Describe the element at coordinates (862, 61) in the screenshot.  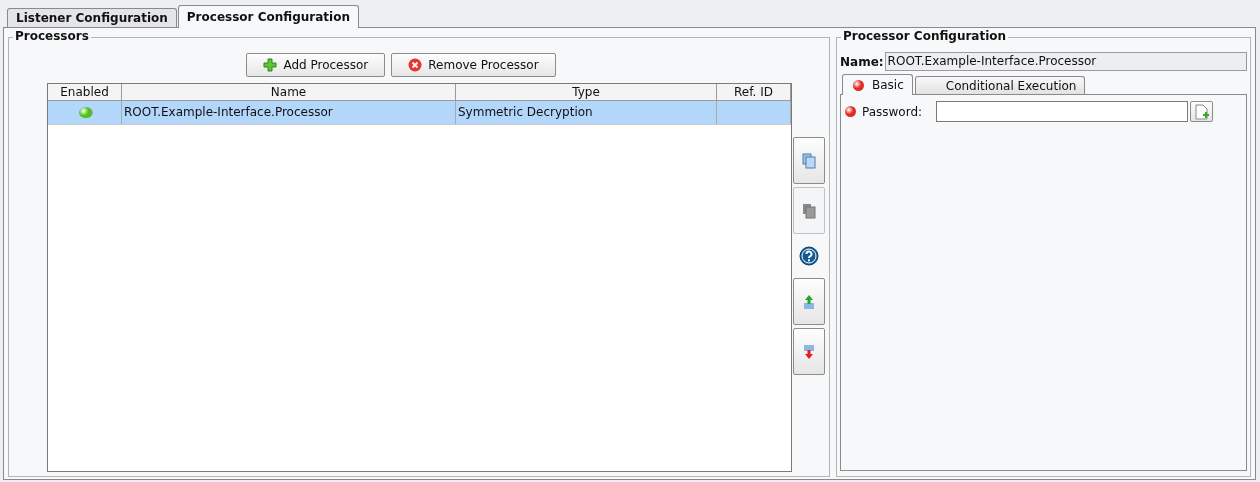
I see `field-label: Name:` at that location.